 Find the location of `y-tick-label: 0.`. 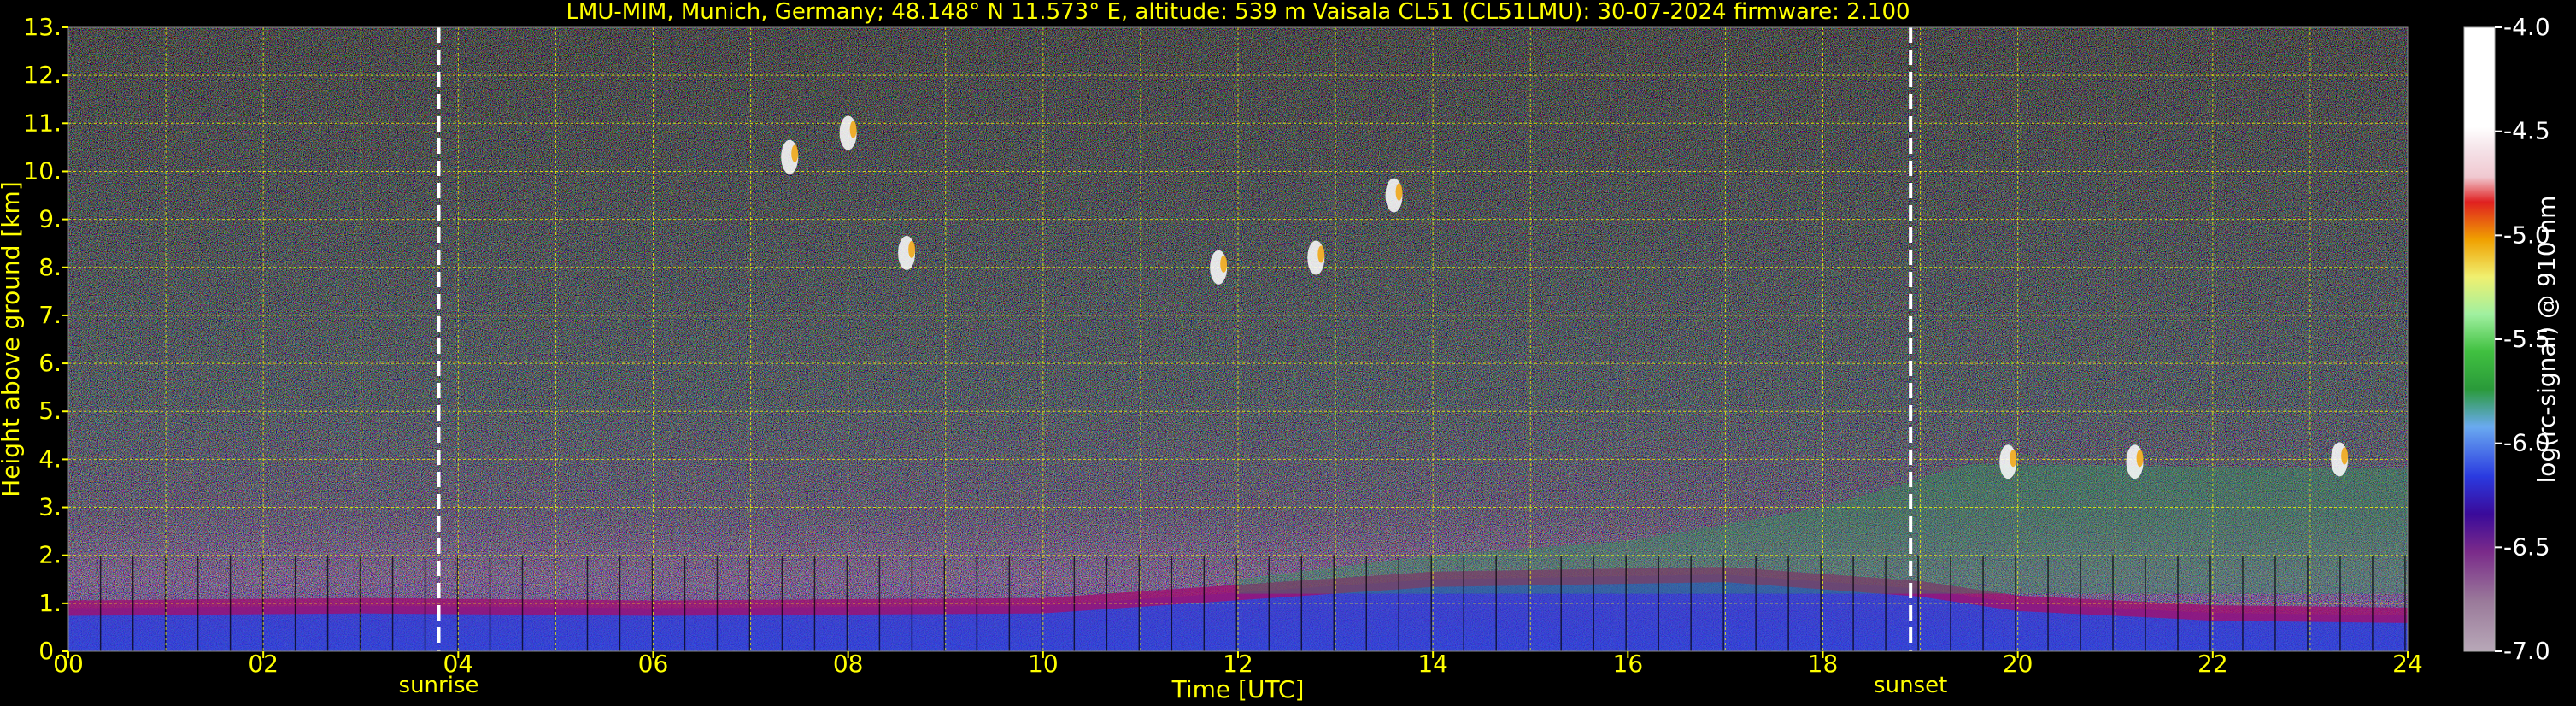

y-tick-label: 0. is located at coordinates (50, 651).